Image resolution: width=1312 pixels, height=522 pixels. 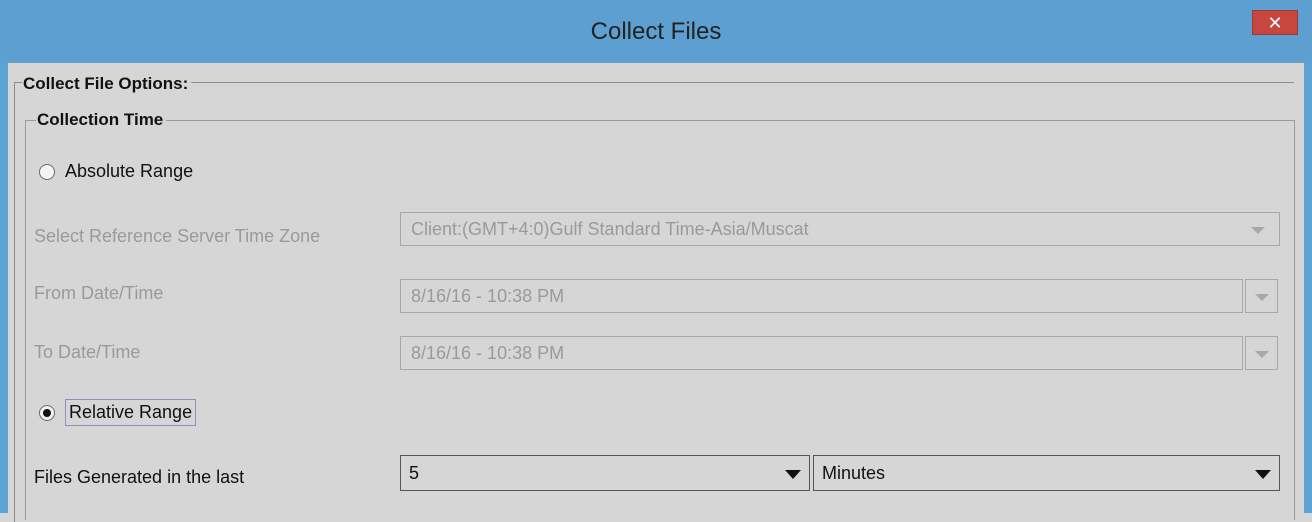 I want to click on close-icon: ✕, so click(x=1275, y=23).